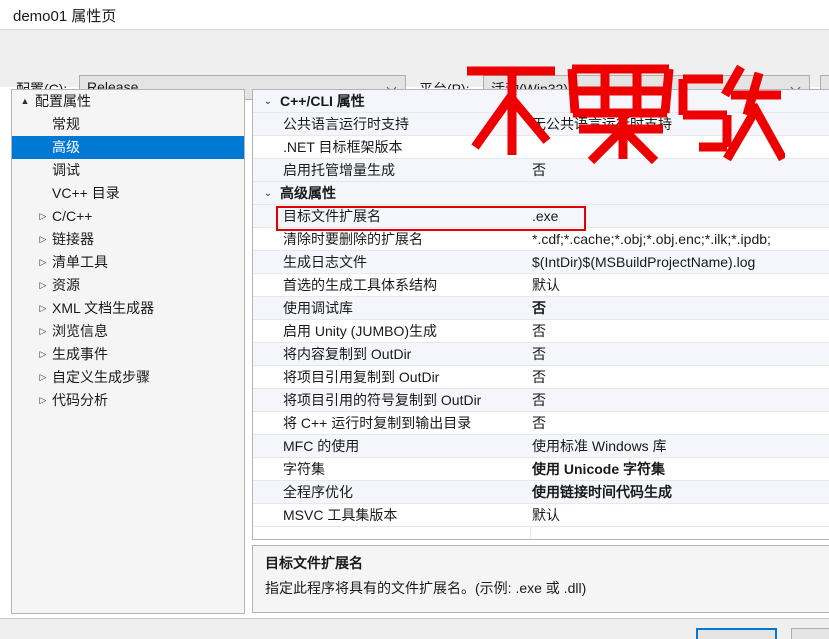 The height and width of the screenshot is (639, 829). What do you see at coordinates (541, 193) in the screenshot?
I see `property-category-row: ⌄ 高级属性` at bounding box center [541, 193].